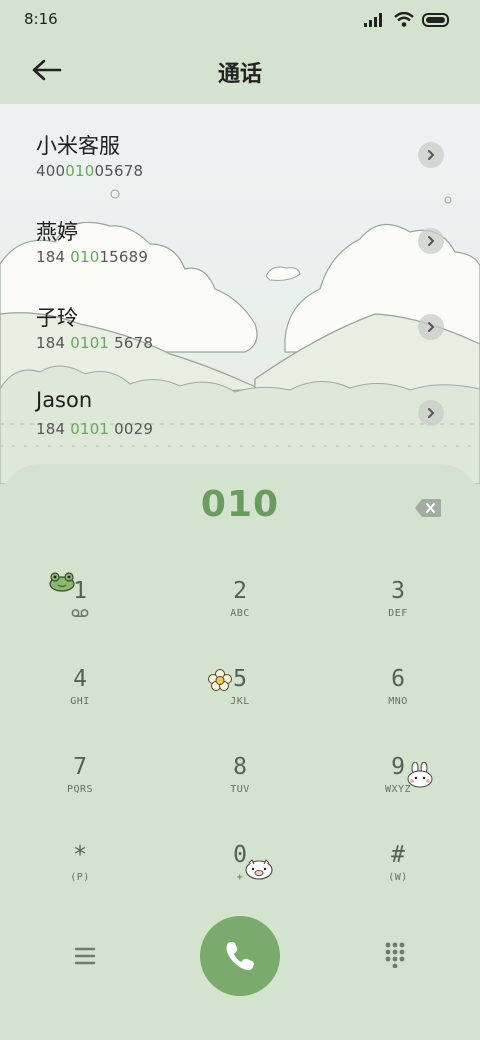 The height and width of the screenshot is (1040, 480). What do you see at coordinates (240, 591) in the screenshot?
I see `key-digit: 2` at bounding box center [240, 591].